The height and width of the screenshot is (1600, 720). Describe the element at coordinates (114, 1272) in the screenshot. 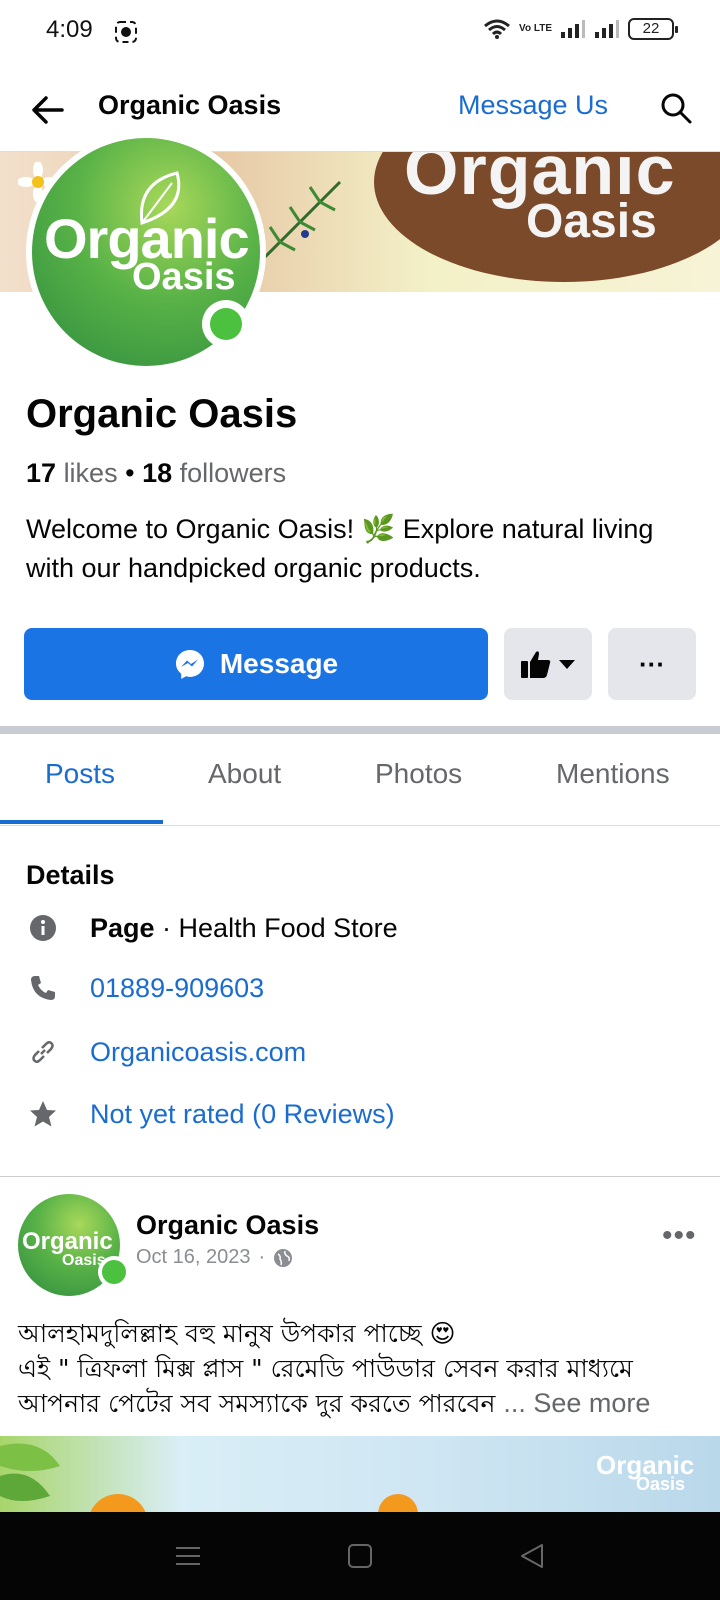

I see `post-online-dot` at that location.